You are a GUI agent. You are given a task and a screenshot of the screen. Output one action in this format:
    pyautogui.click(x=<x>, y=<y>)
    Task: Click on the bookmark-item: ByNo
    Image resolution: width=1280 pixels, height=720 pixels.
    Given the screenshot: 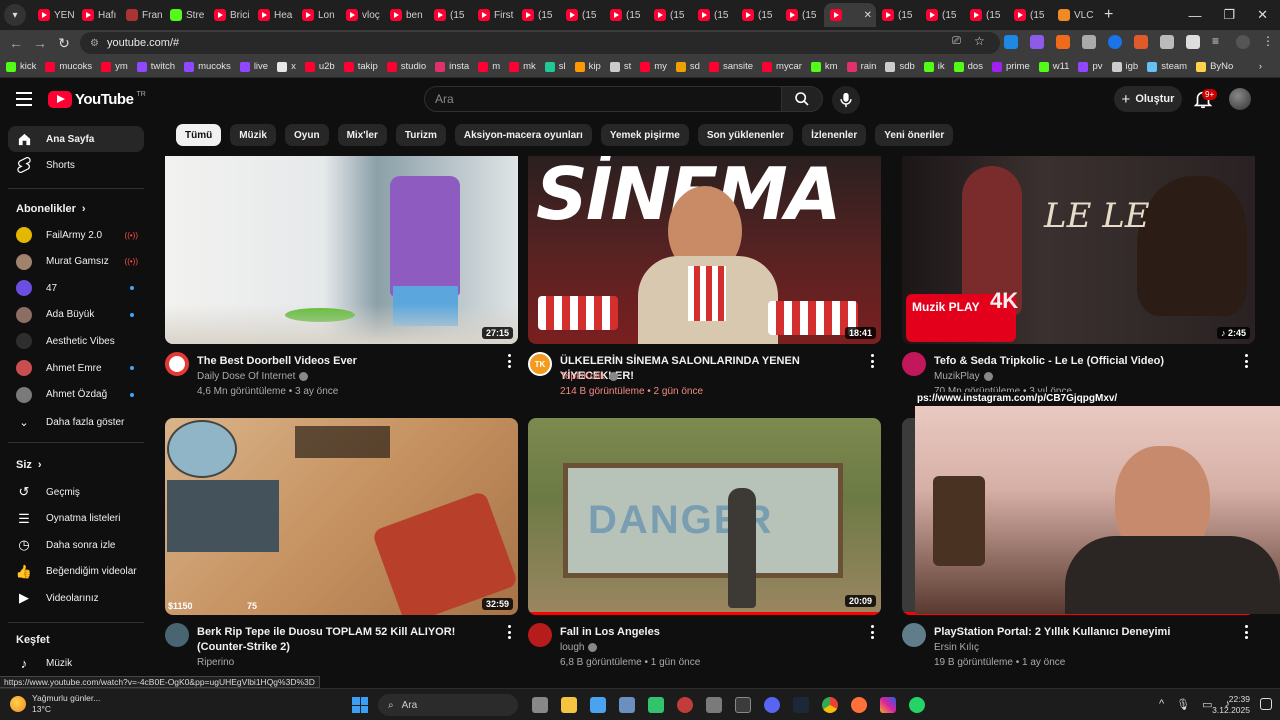 What is the action you would take?
    pyautogui.click(x=1214, y=66)
    